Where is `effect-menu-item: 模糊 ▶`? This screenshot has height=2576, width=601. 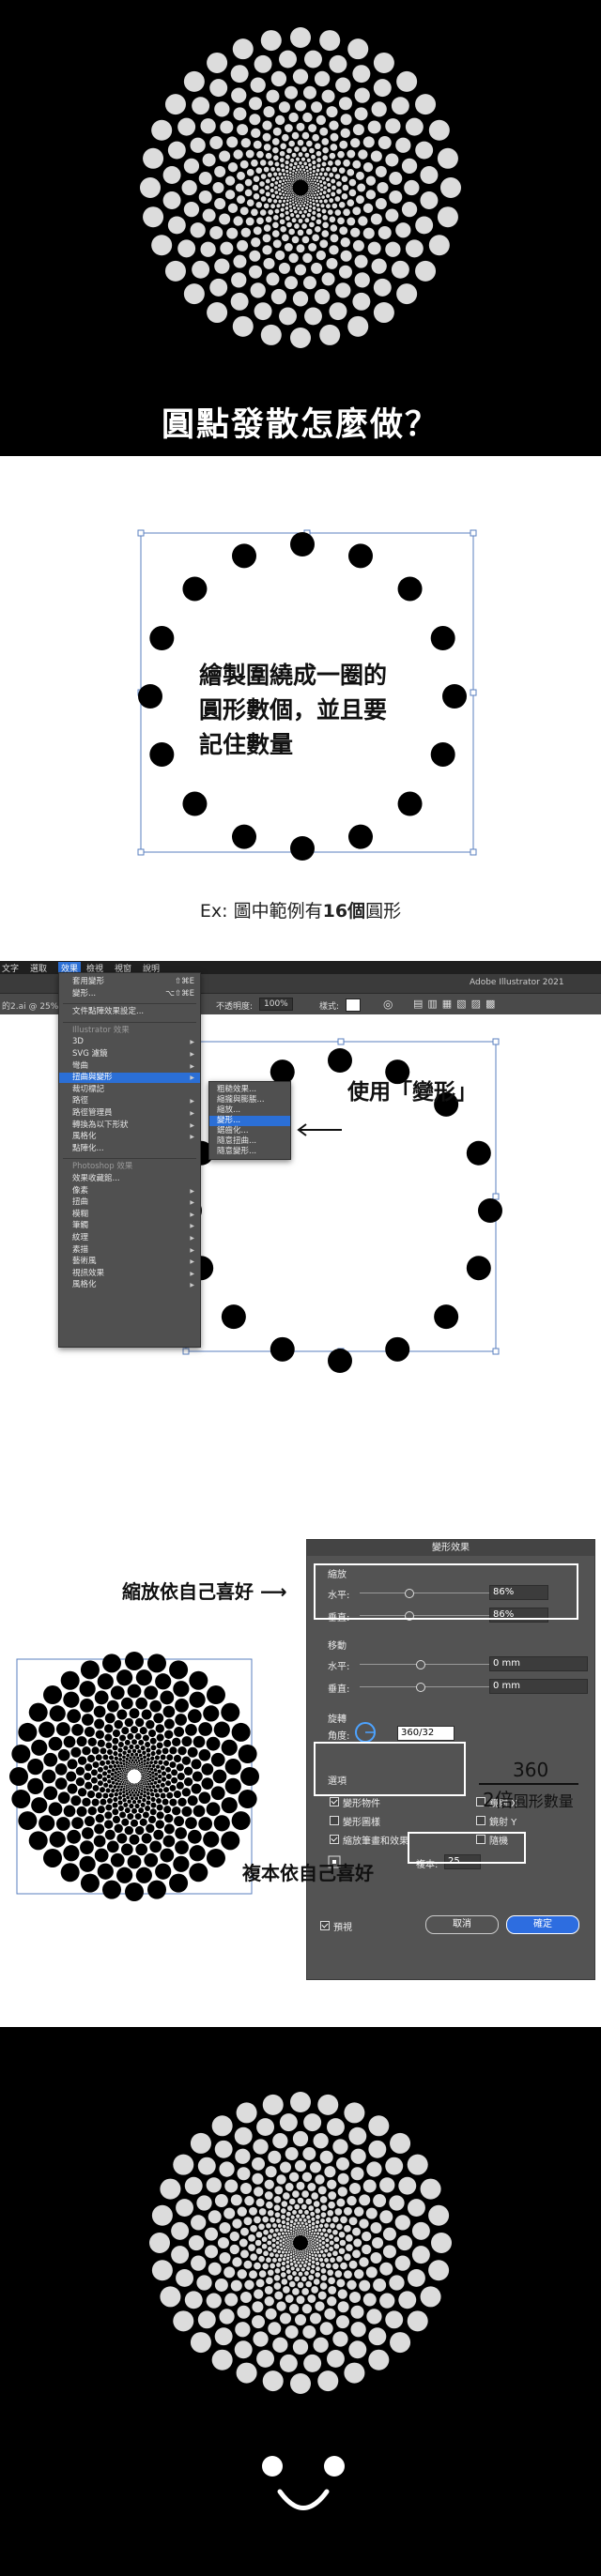 effect-menu-item: 模糊 ▶ is located at coordinates (129, 1215).